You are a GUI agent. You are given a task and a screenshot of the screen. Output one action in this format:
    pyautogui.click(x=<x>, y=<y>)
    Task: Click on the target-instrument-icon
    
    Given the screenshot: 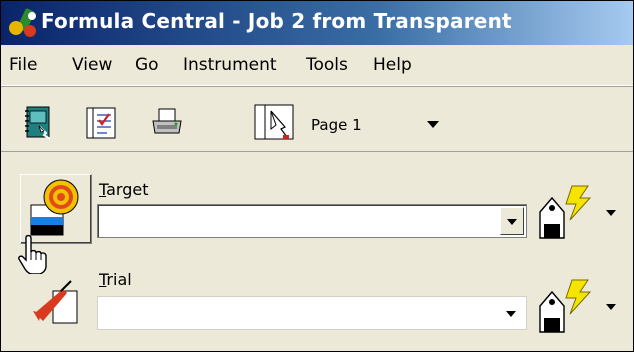 What is the action you would take?
    pyautogui.click(x=564, y=212)
    